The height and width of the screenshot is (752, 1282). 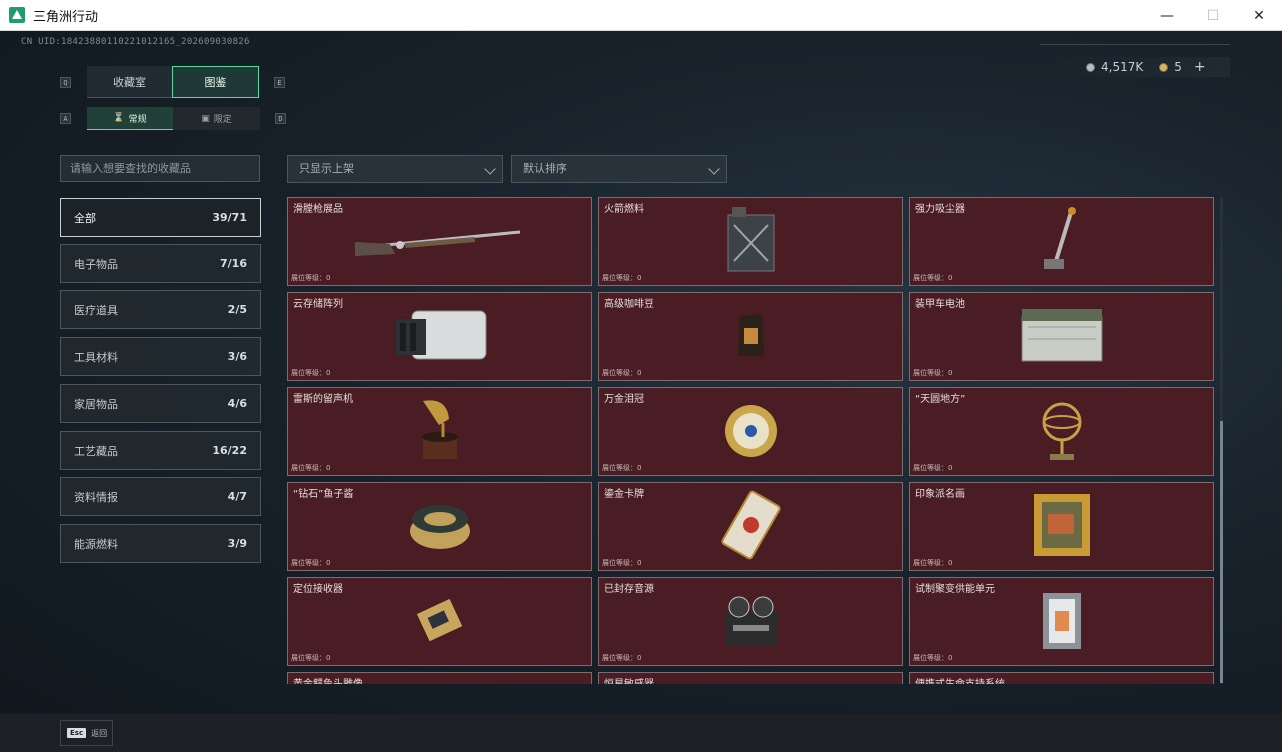 I want to click on fusion-cell-icon, so click(x=1062, y=622).